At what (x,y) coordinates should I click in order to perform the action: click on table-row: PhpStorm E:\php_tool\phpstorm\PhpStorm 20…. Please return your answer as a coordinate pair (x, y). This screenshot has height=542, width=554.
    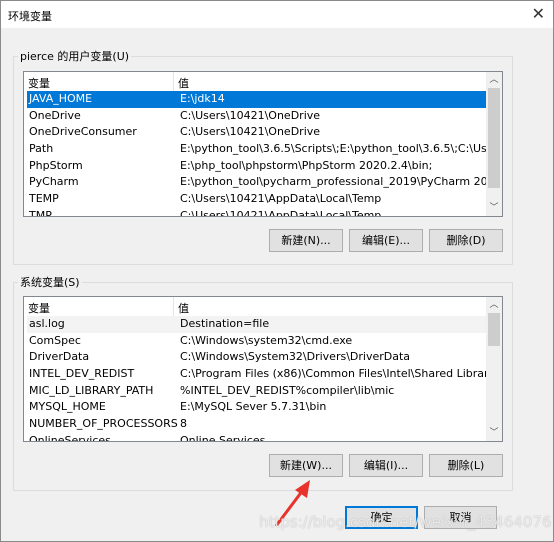
    Looking at the image, I should click on (257, 166).